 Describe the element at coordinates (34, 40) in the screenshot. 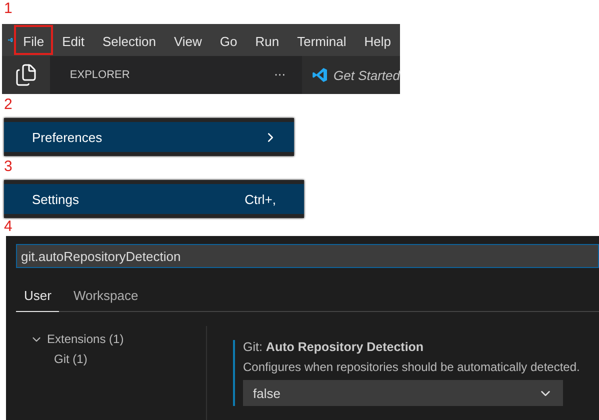

I see `menu-item: File` at that location.